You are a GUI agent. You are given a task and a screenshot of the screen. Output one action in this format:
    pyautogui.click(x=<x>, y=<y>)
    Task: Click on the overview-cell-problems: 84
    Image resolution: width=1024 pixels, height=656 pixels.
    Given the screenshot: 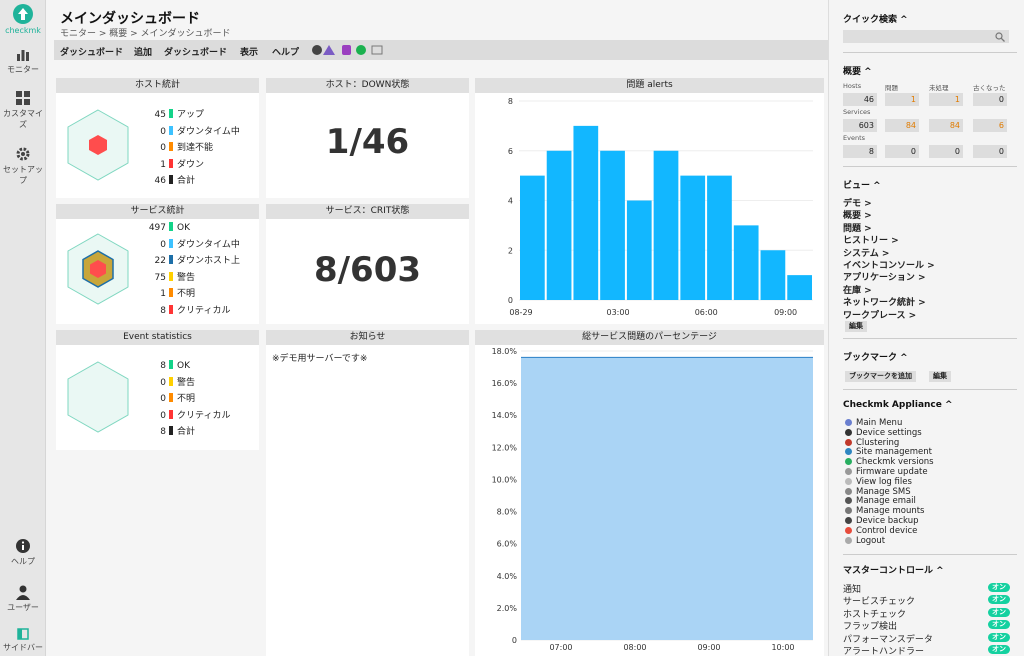 What is the action you would take?
    pyautogui.click(x=902, y=125)
    